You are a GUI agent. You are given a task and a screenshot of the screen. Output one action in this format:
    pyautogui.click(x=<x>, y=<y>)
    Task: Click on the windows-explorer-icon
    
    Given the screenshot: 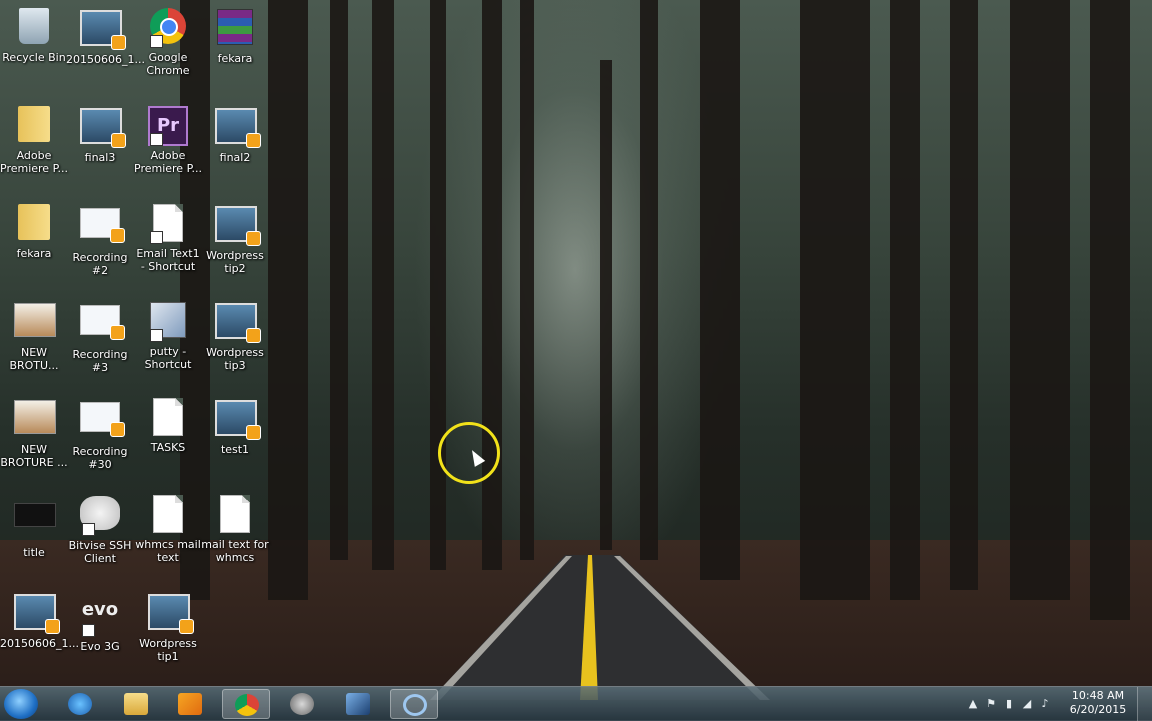 What is the action you would take?
    pyautogui.click(x=136, y=704)
    